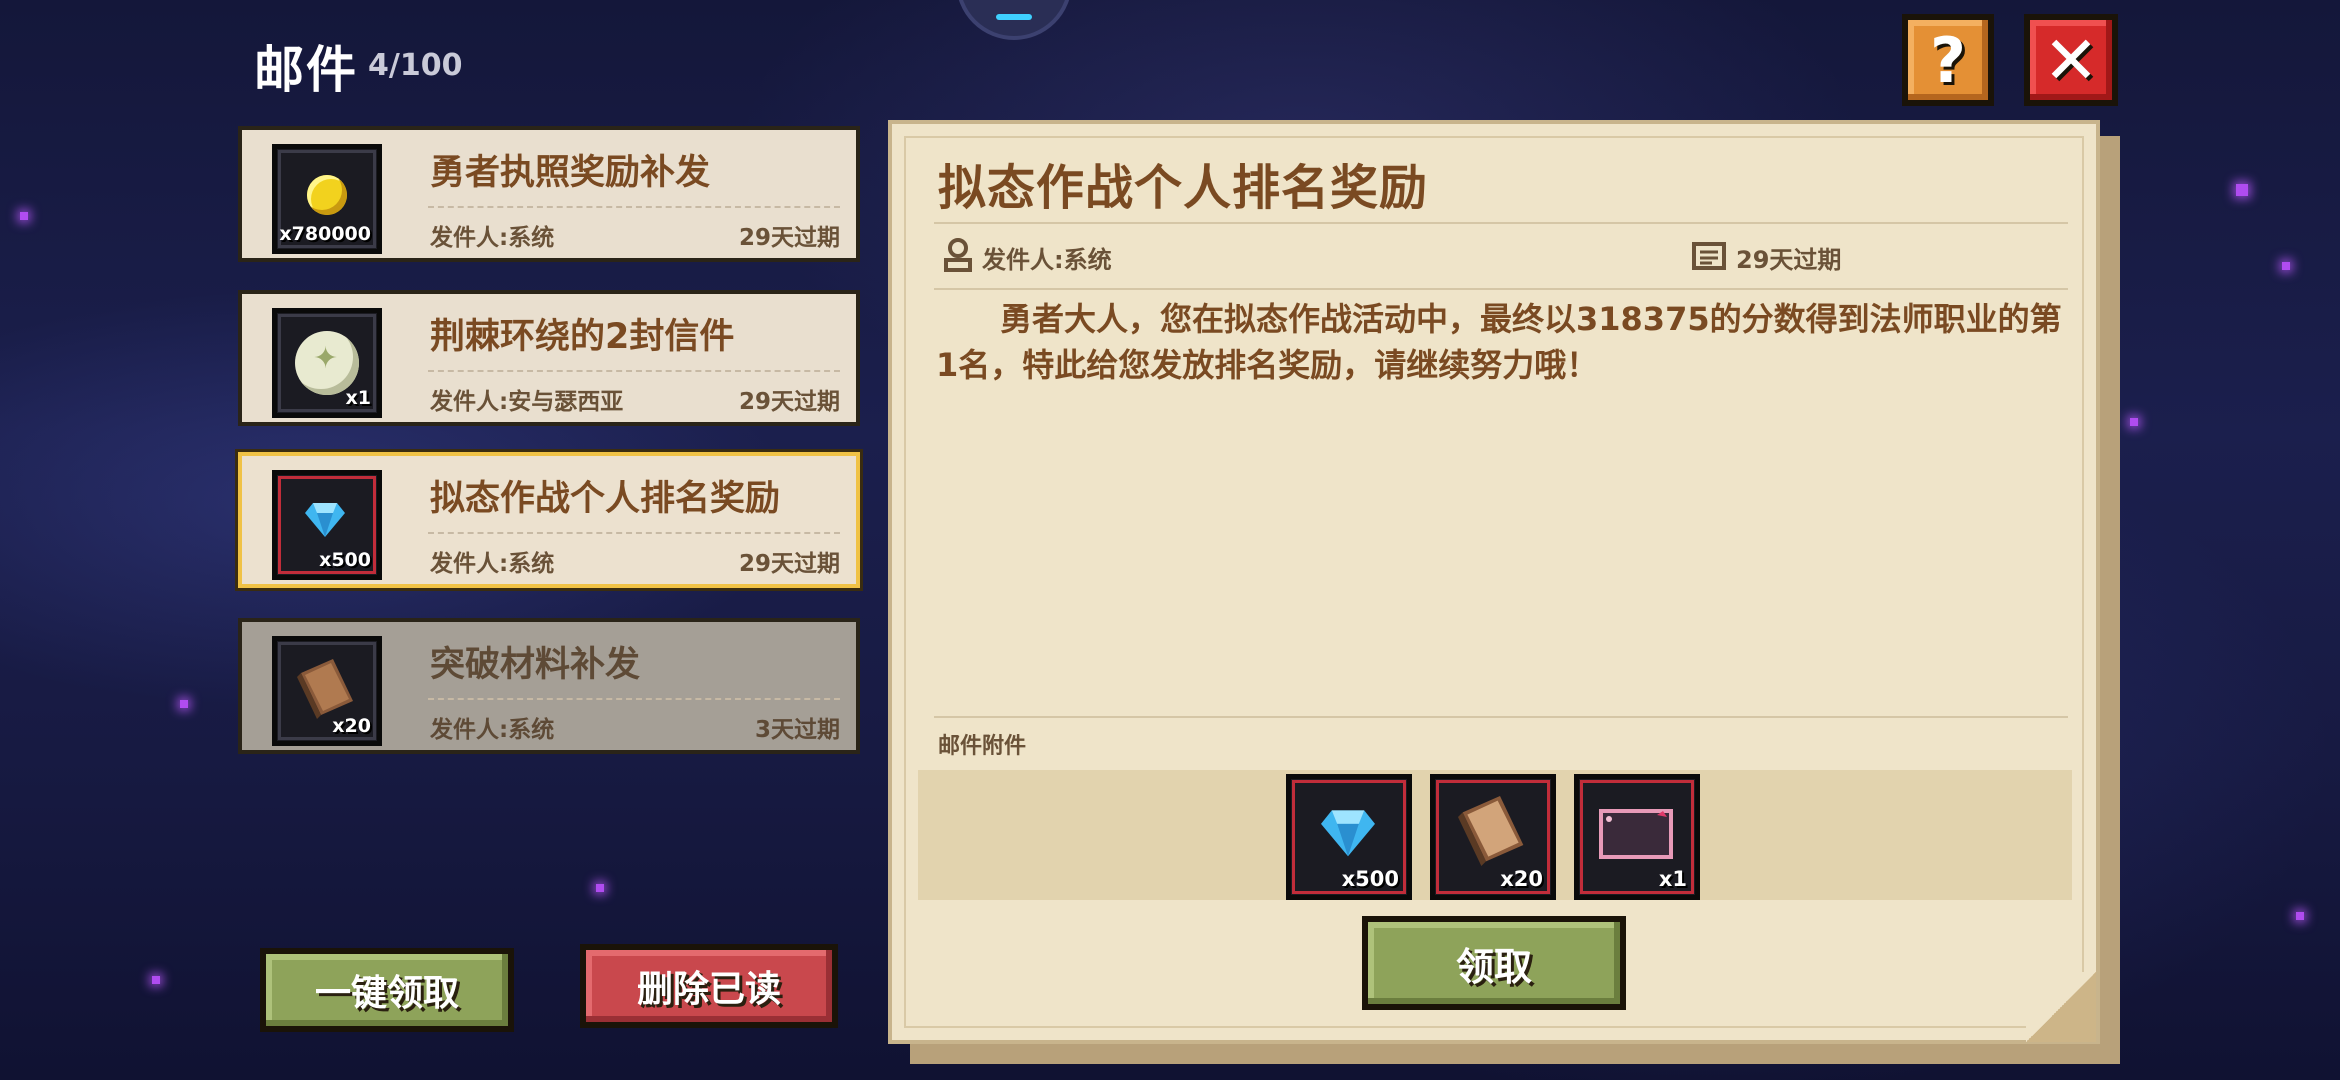 The image size is (2340, 1080). I want to click on person-icon, so click(958, 255).